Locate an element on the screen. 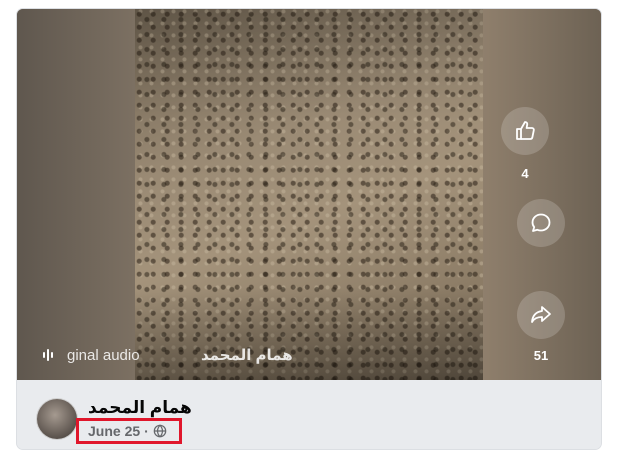 The image size is (622, 462). audio-attribution: ginal audio is located at coordinates (91, 355).